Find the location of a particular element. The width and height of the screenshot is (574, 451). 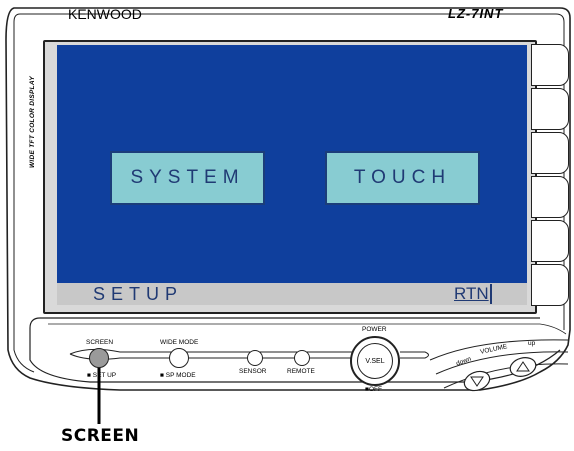

screen-button is located at coordinates (99, 358).